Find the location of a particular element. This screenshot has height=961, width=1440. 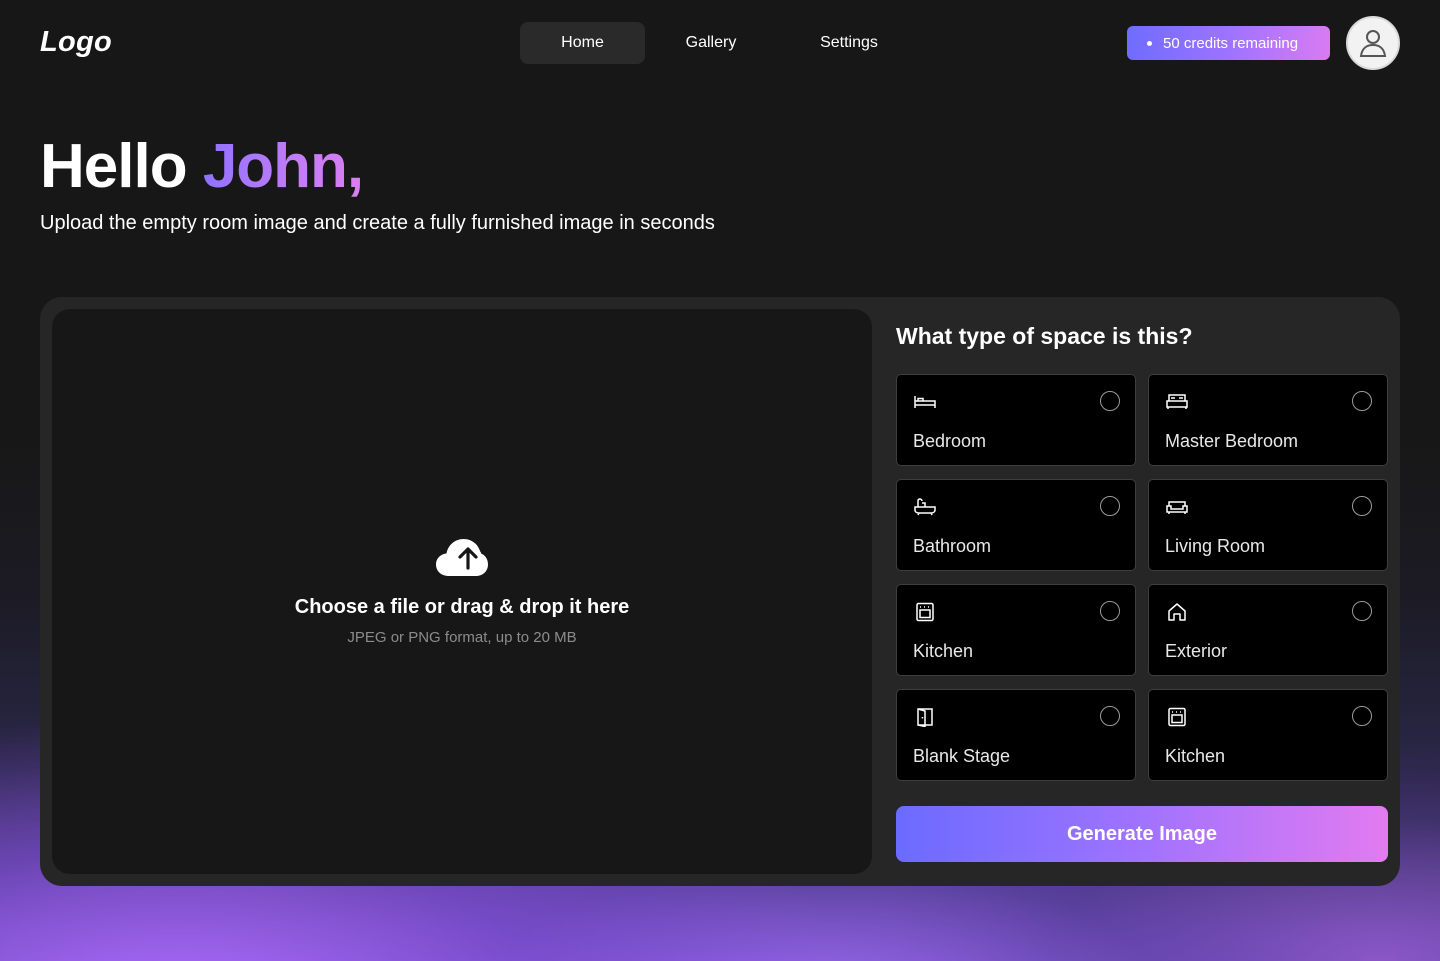

option-label: Master Bedroom is located at coordinates (1232, 441).